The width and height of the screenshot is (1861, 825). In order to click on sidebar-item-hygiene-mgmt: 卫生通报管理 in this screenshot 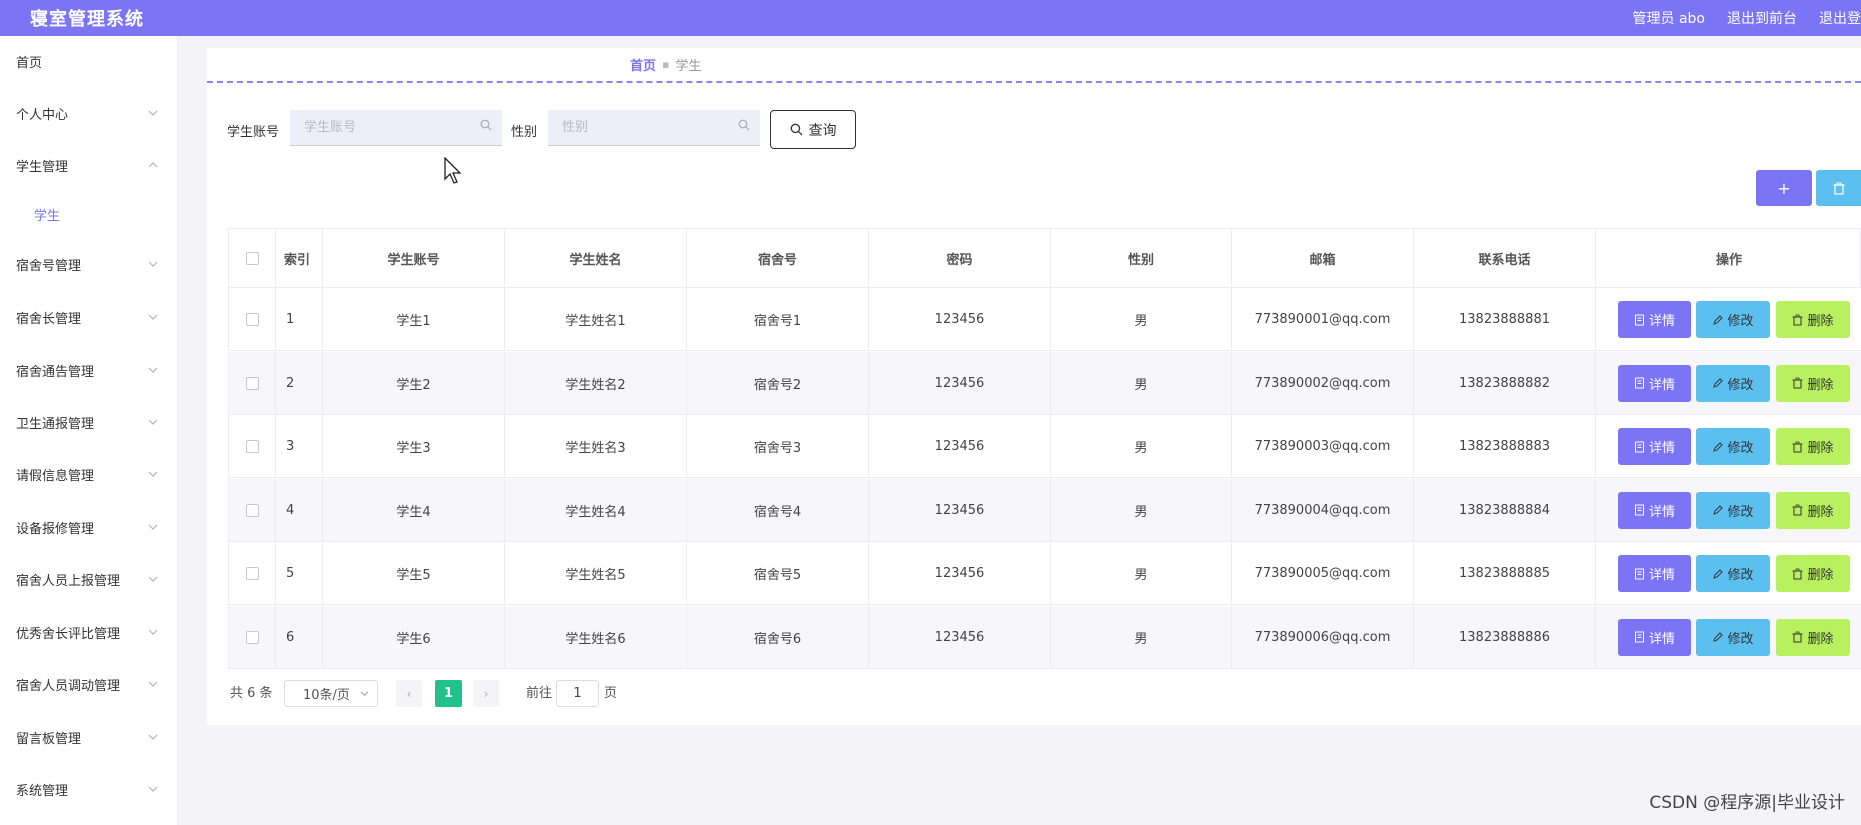, I will do `click(89, 422)`.